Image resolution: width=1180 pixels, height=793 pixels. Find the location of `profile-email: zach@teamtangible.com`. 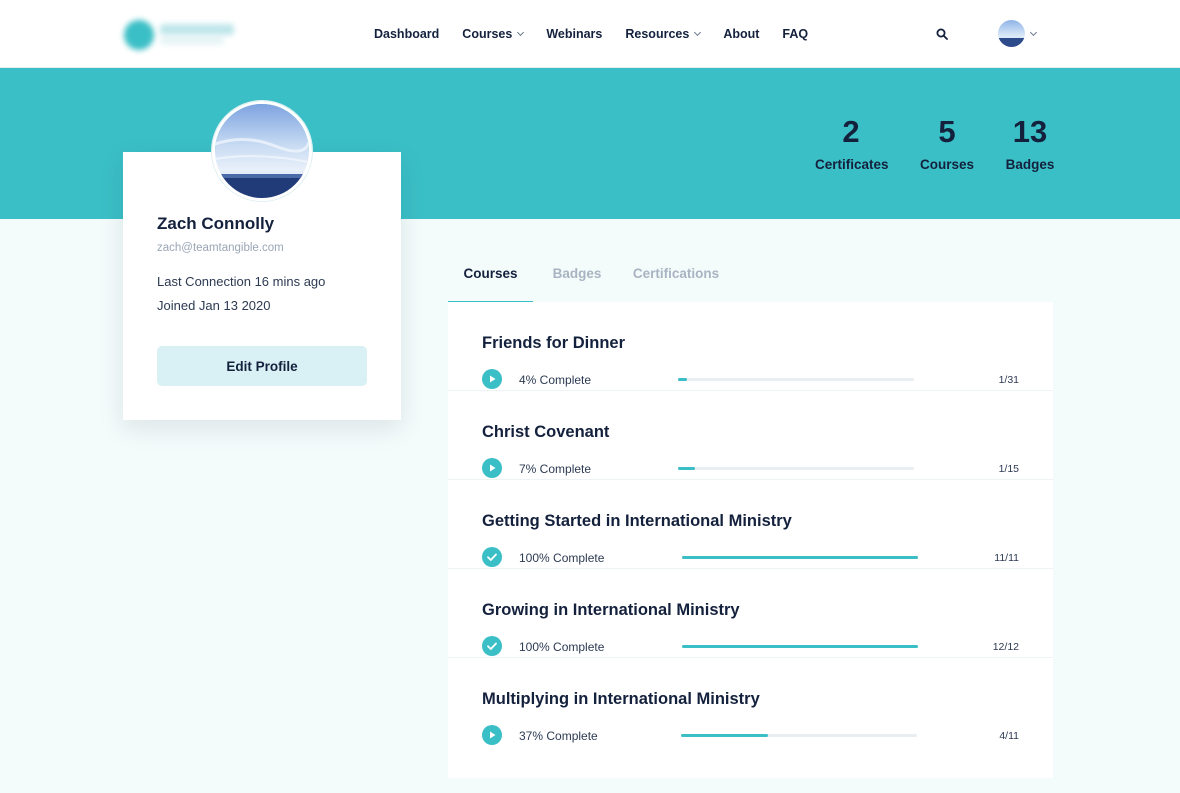

profile-email: zach@teamtangible.com is located at coordinates (220, 248).